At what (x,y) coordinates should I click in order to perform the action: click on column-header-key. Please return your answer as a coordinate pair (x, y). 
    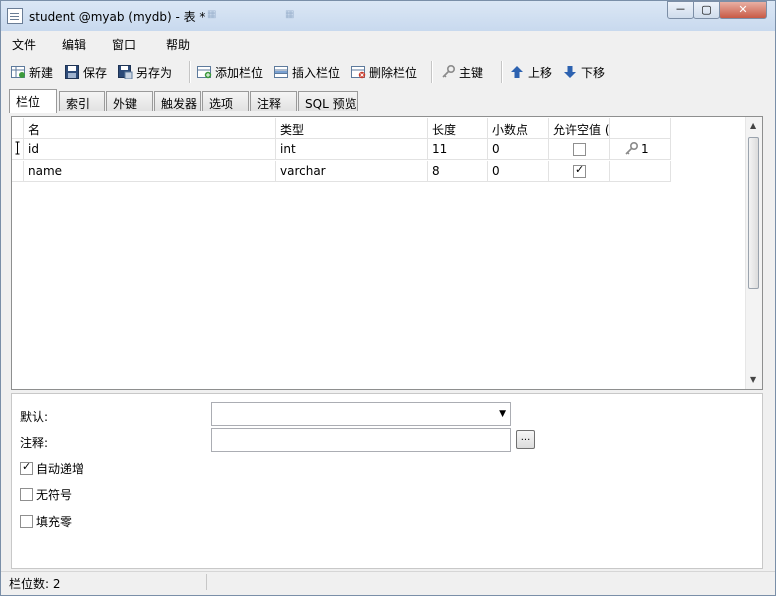
    Looking at the image, I should click on (640, 128).